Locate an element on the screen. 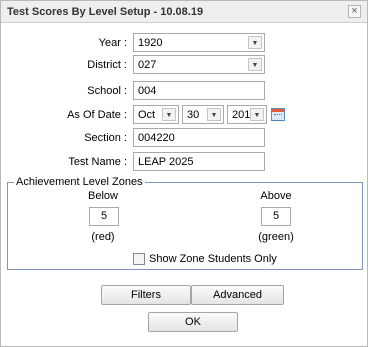 This screenshot has width=368, height=347. below-color-label: (red) is located at coordinates (103, 237).